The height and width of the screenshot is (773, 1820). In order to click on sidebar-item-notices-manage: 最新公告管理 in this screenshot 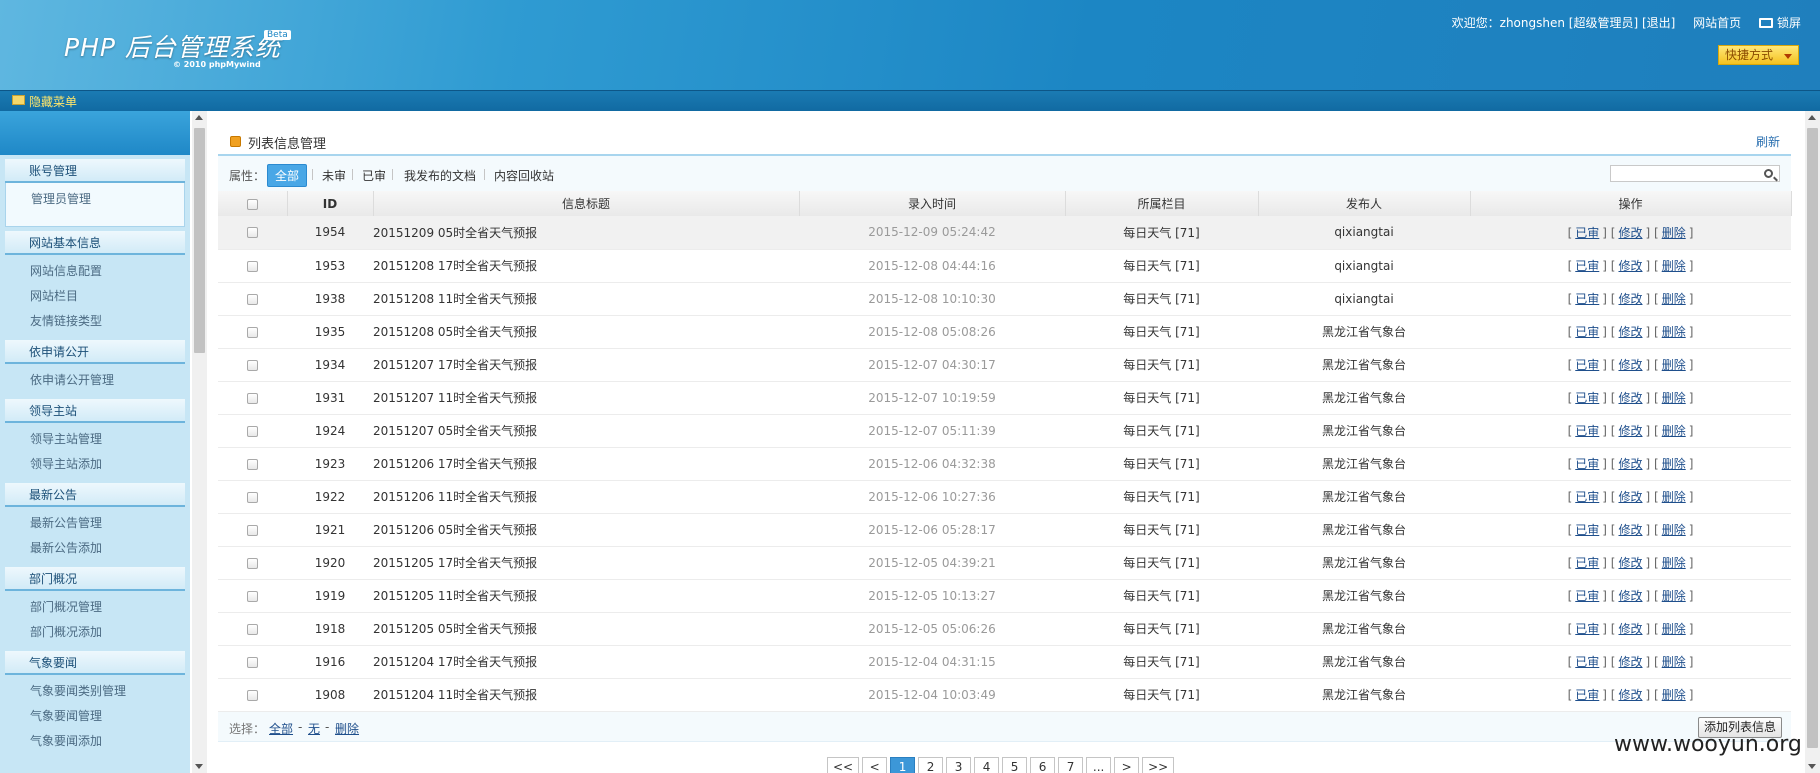, I will do `click(95, 523)`.